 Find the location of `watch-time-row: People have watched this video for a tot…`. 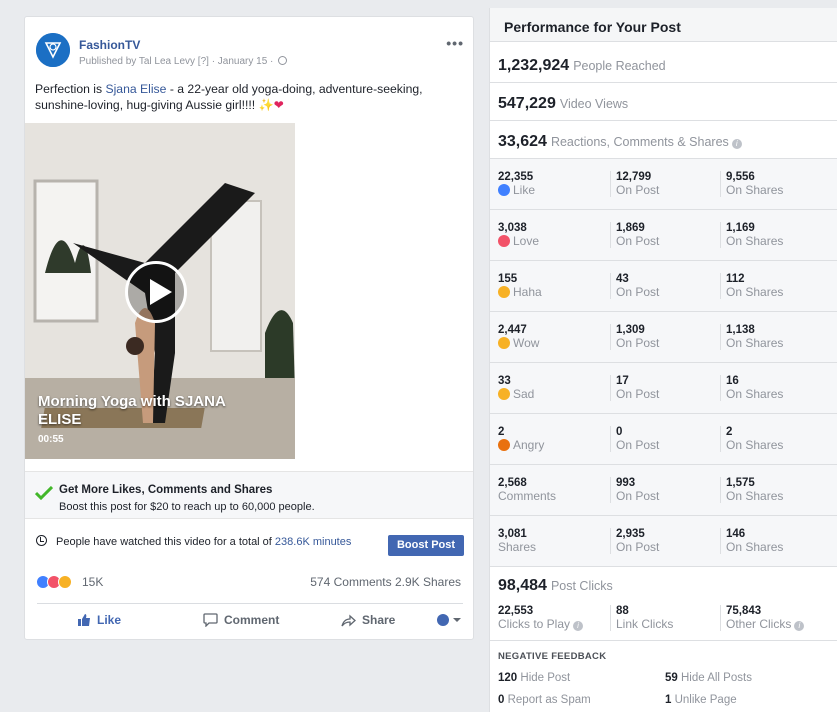

watch-time-row: People have watched this video for a tot… is located at coordinates (249, 546).